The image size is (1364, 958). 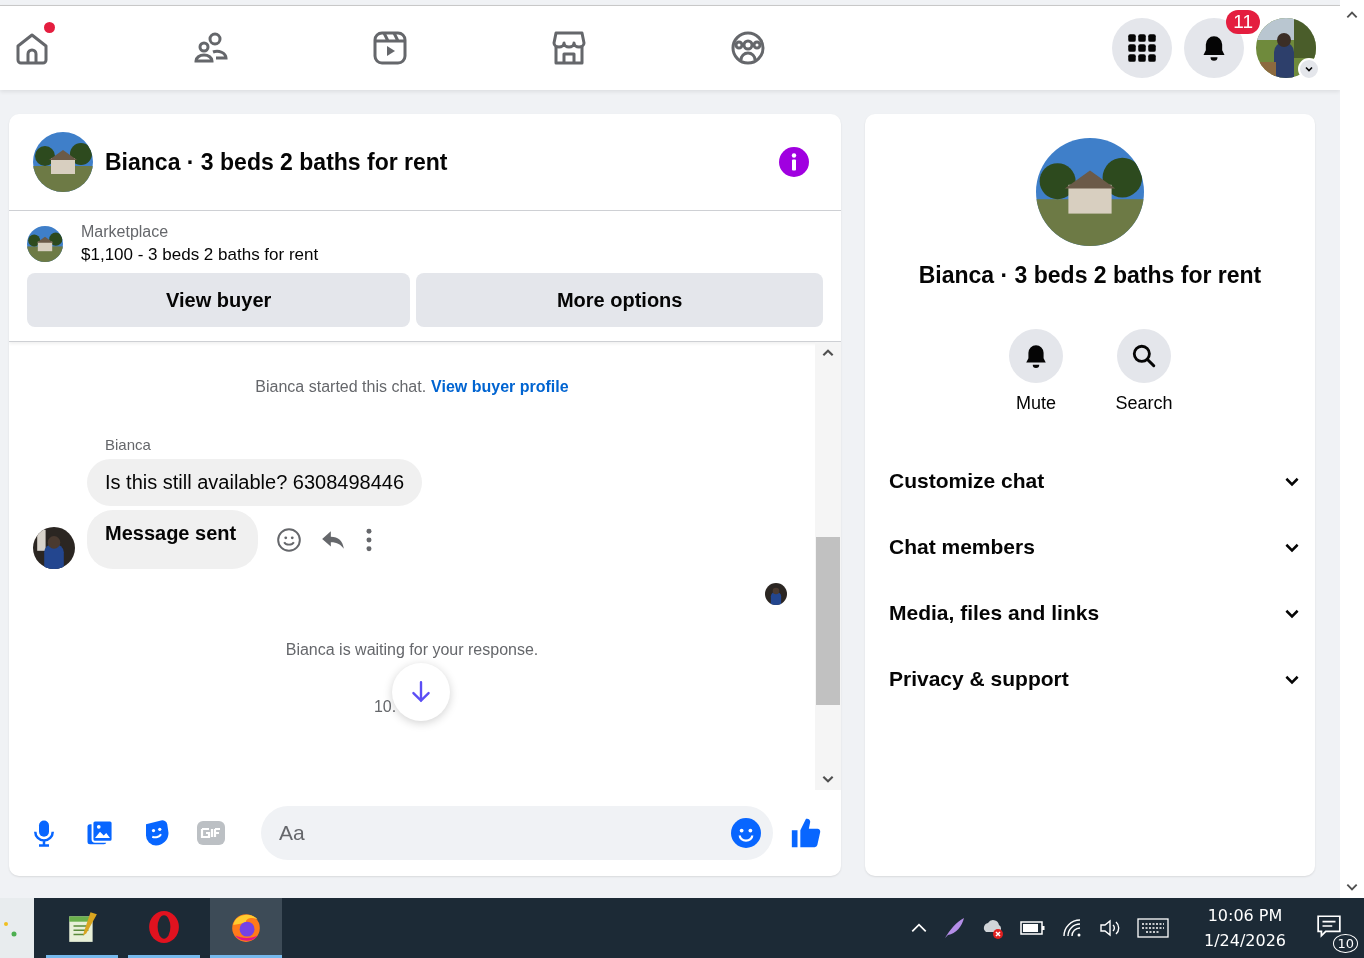 What do you see at coordinates (1244, 940) in the screenshot?
I see `clock-date: 1/24/2026` at bounding box center [1244, 940].